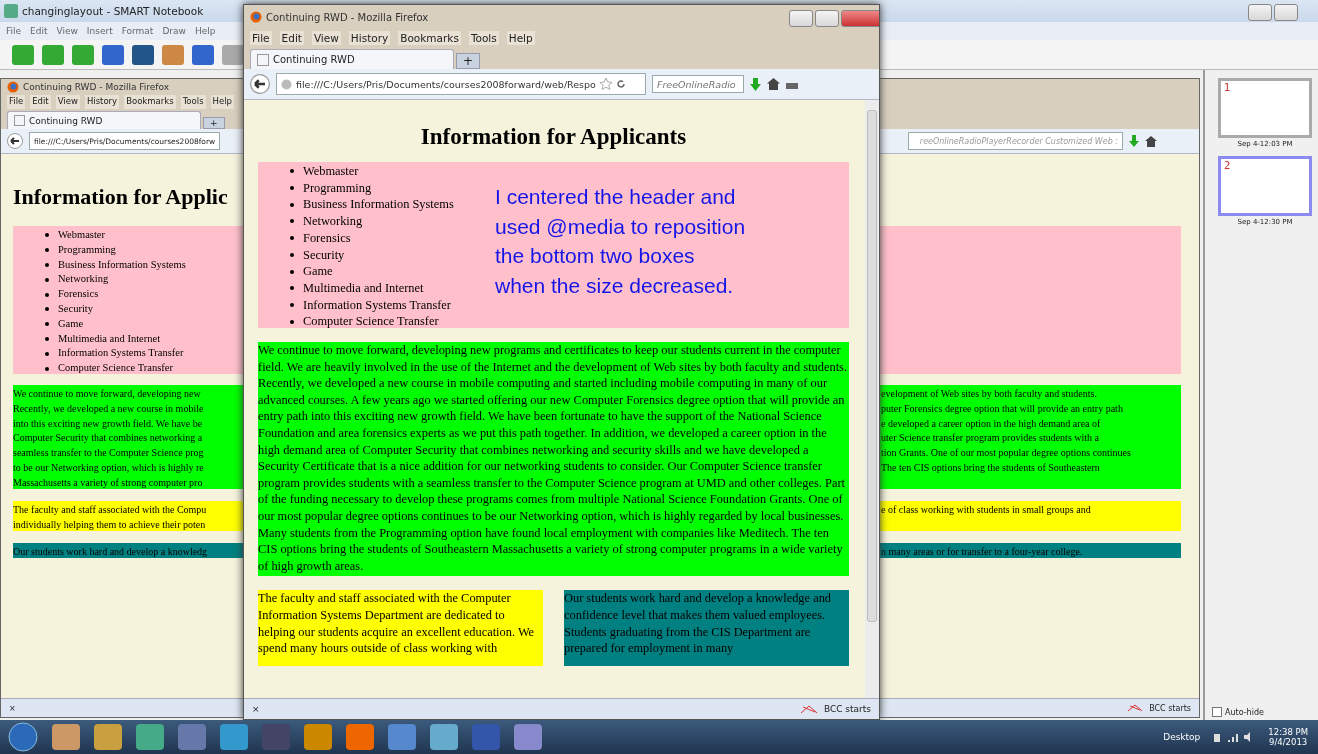 The height and width of the screenshot is (754, 1318). I want to click on paragraph-line: tion Grants. One of our most popular degree options continues, so click(1006, 453).